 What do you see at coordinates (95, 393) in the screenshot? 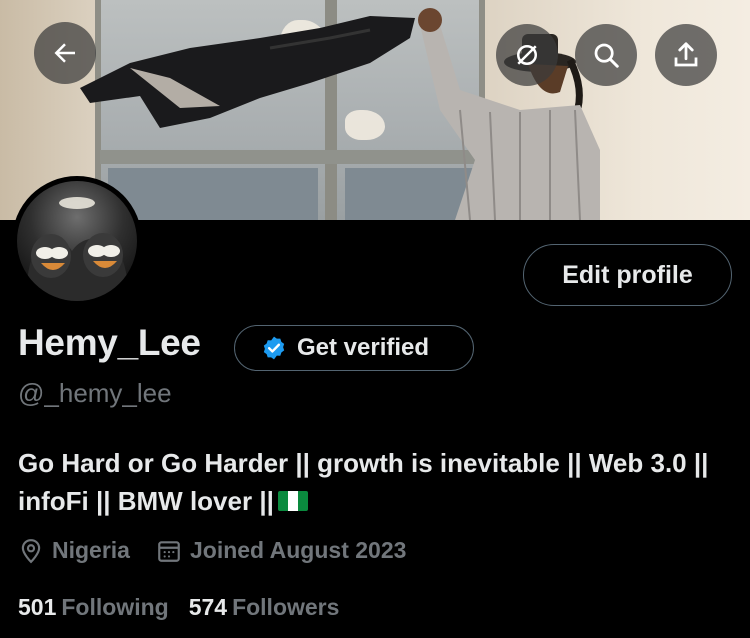
I see `user-handle: @_hemy_lee` at bounding box center [95, 393].